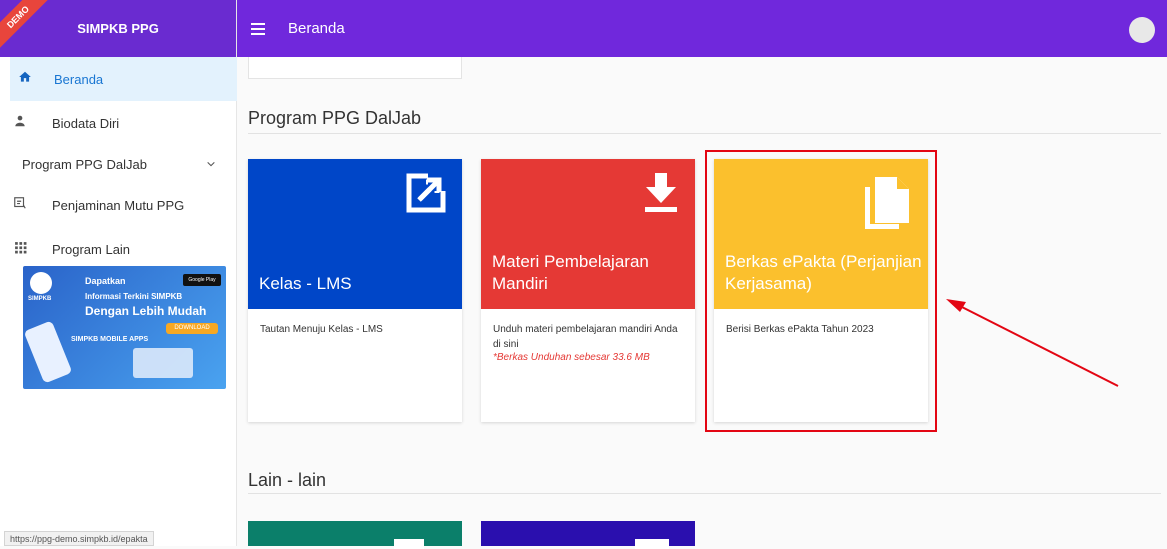 The image size is (1167, 549). Describe the element at coordinates (426, 195) in the screenshot. I see `open-external-icon` at that location.